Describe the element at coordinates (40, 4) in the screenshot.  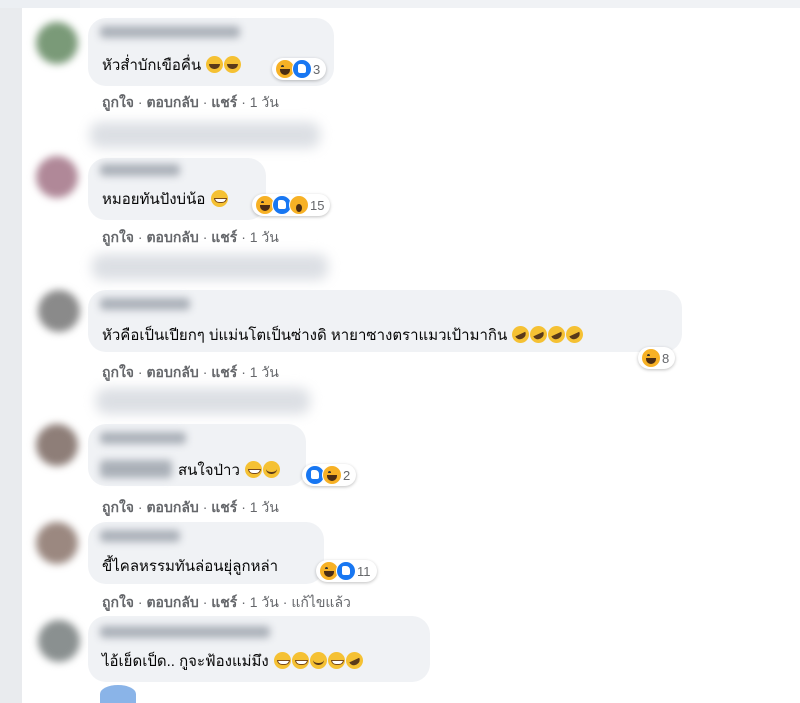
I see `top-divider` at that location.